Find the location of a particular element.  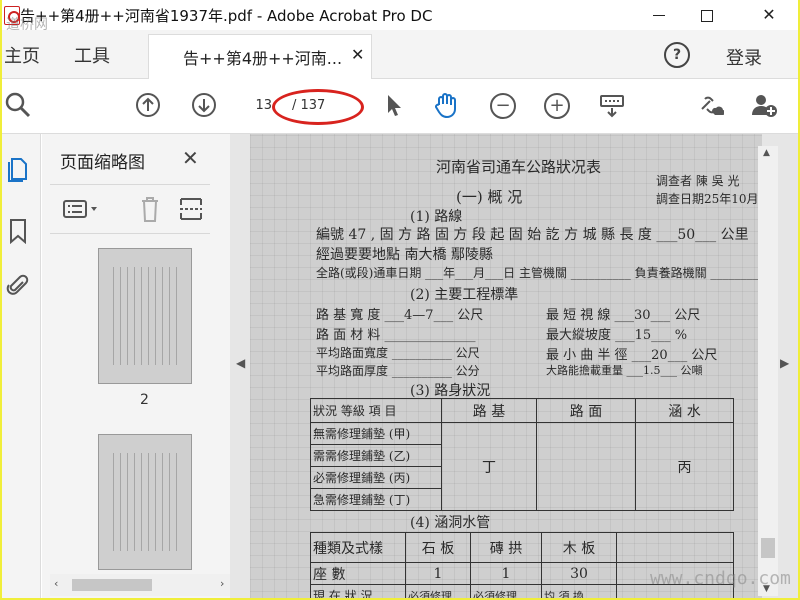

doc-spec-right: 最大縱坡度 ___15___ % is located at coordinates (617, 335).